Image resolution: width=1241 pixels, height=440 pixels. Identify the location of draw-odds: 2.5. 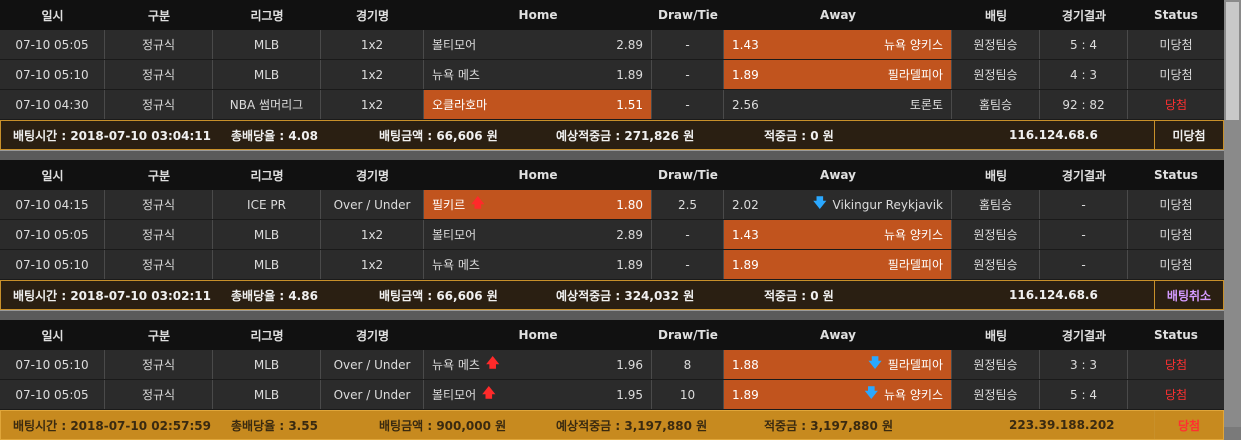
(688, 204).